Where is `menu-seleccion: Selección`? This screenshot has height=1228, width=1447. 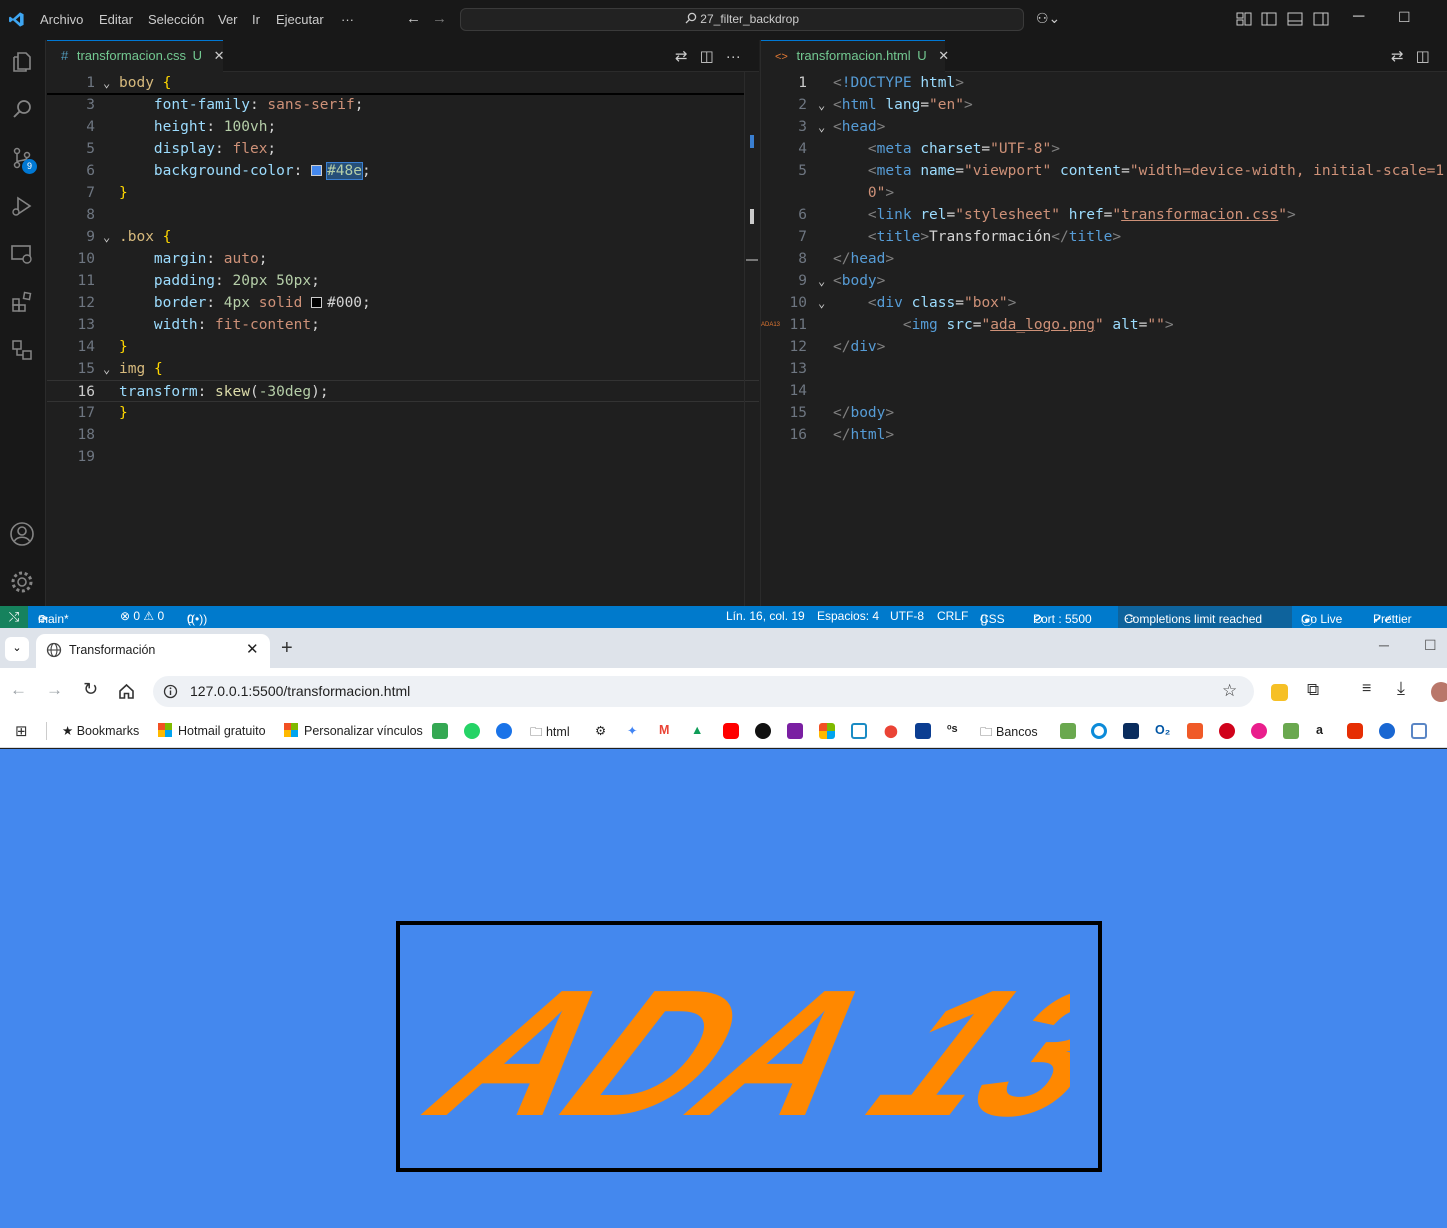 menu-seleccion: Selección is located at coordinates (176, 19).